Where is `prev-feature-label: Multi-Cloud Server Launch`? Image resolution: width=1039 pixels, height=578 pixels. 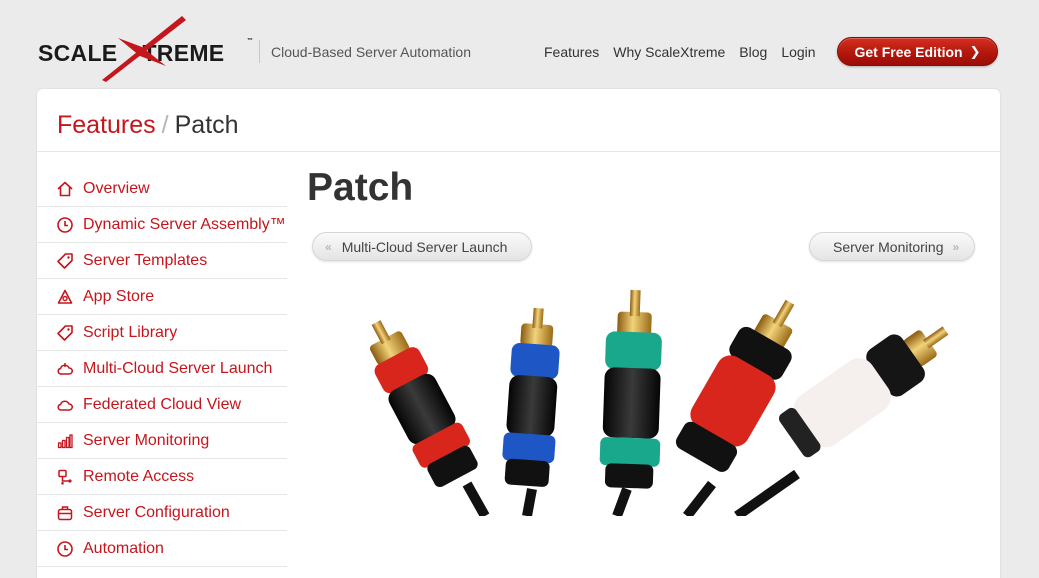
prev-feature-label: Multi-Cloud Server Launch is located at coordinates (424, 246).